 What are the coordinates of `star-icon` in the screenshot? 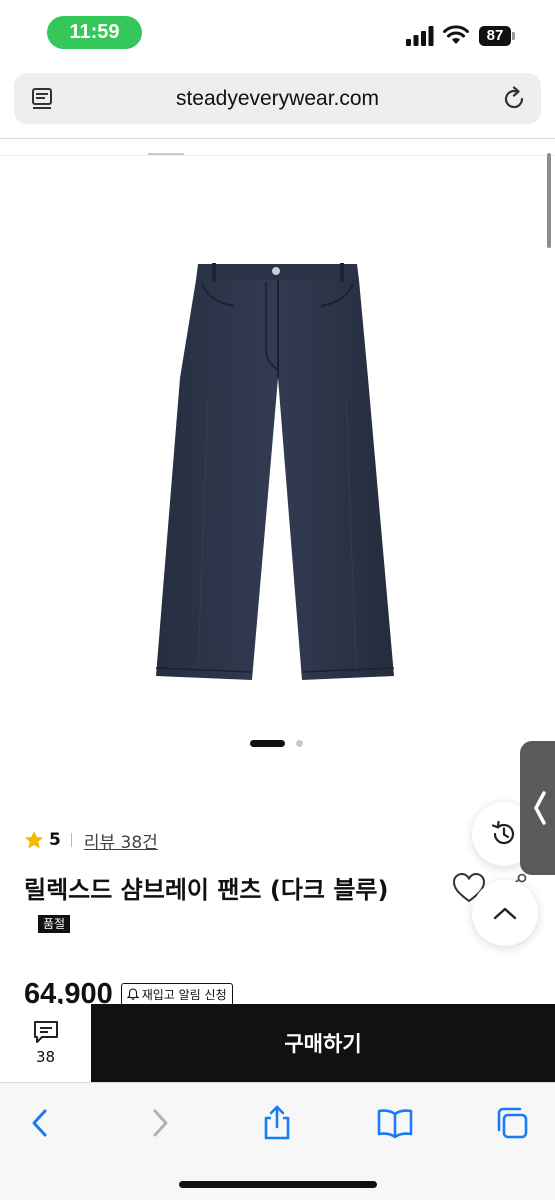 It's located at (34, 840).